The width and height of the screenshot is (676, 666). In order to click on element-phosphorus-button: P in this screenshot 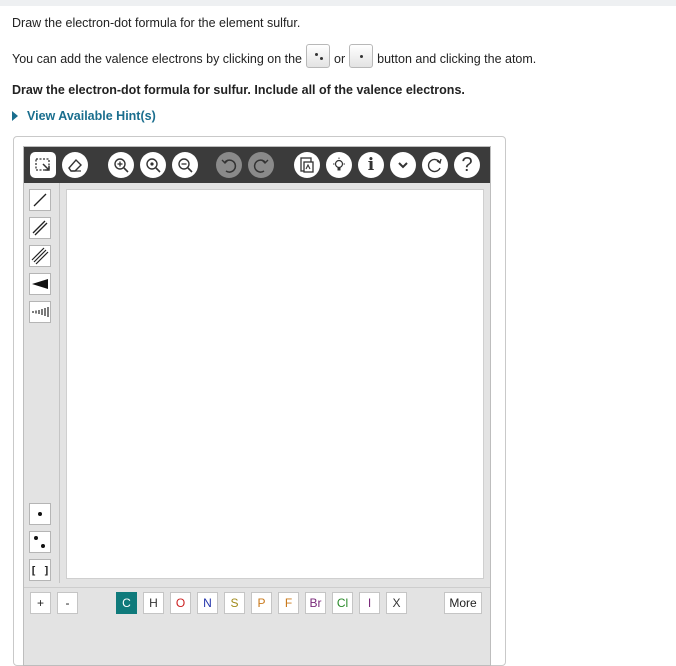, I will do `click(261, 603)`.